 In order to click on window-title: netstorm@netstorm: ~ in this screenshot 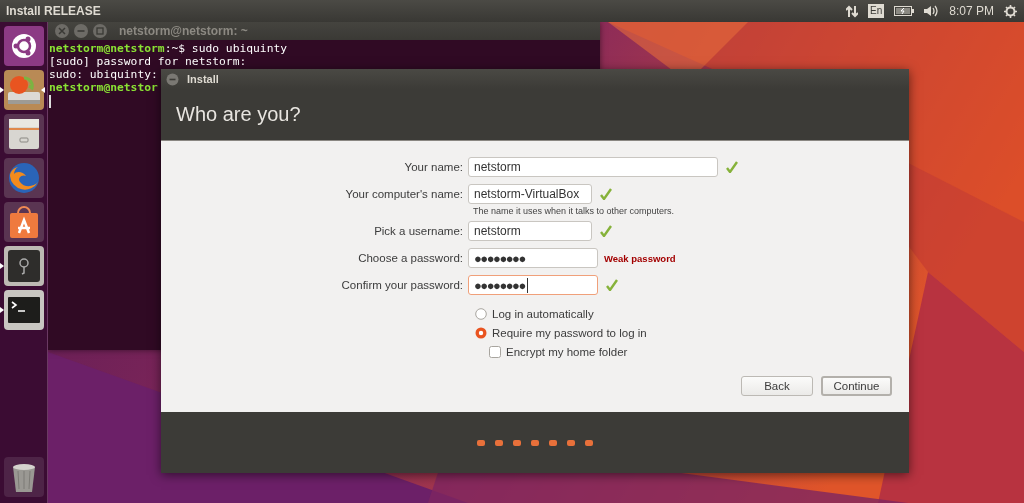, I will do `click(183, 31)`.